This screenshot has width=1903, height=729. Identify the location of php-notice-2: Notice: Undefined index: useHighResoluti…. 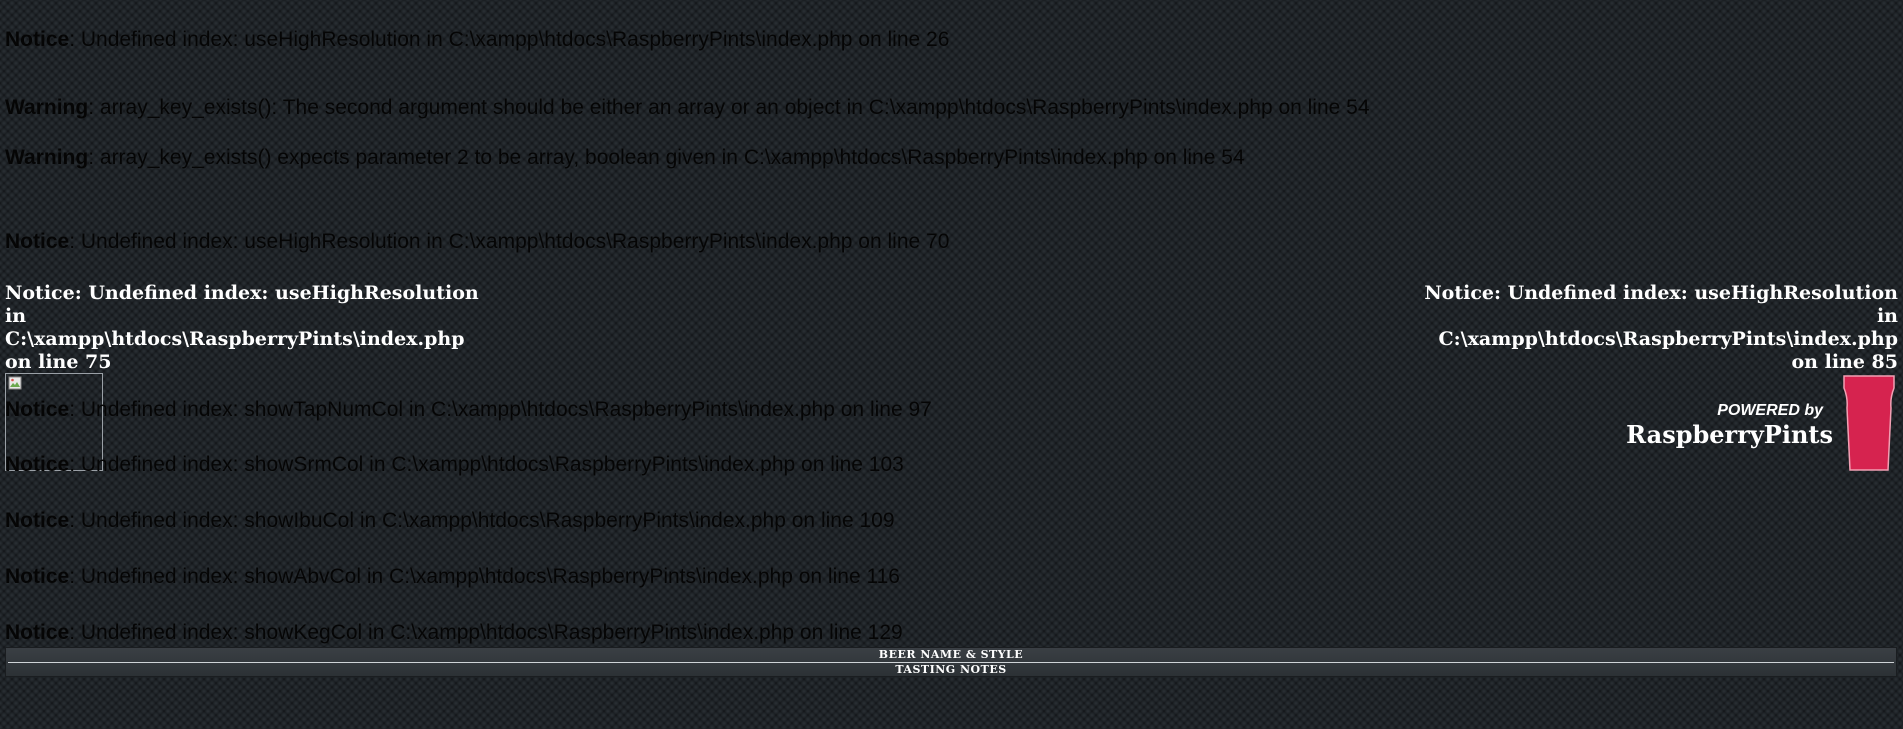
(477, 241).